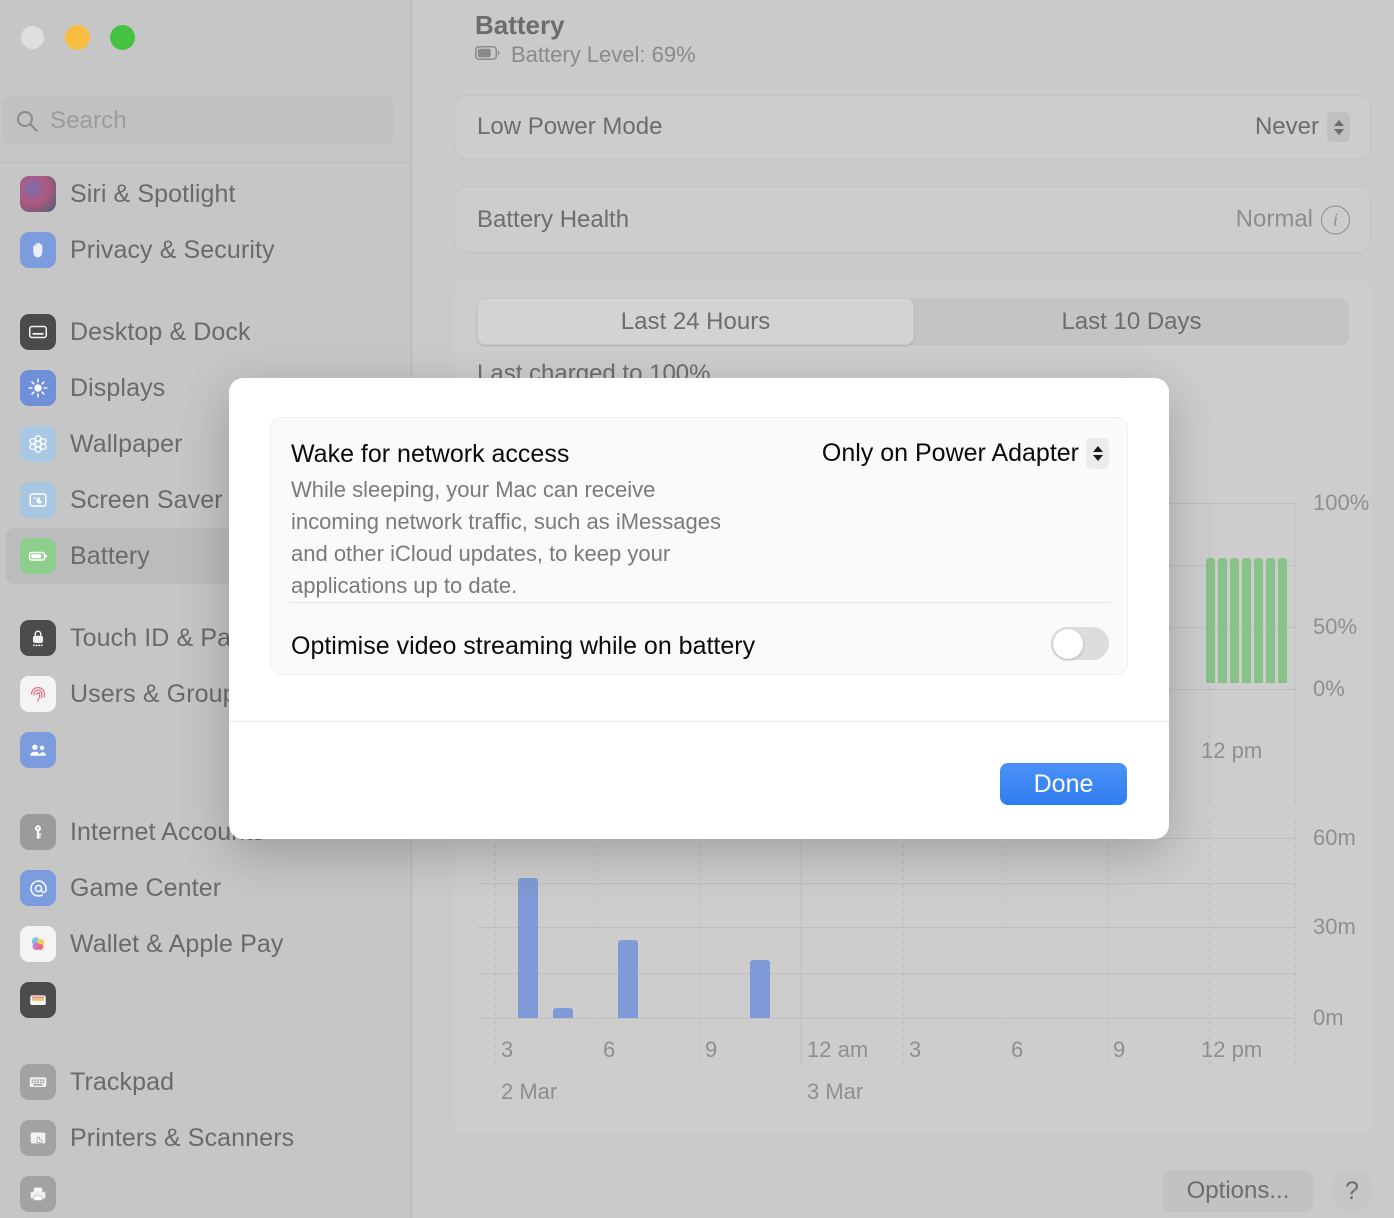 The image size is (1394, 1218). I want to click on sidebar-item-game-center: Wallet & Apple Pay, so click(206, 944).